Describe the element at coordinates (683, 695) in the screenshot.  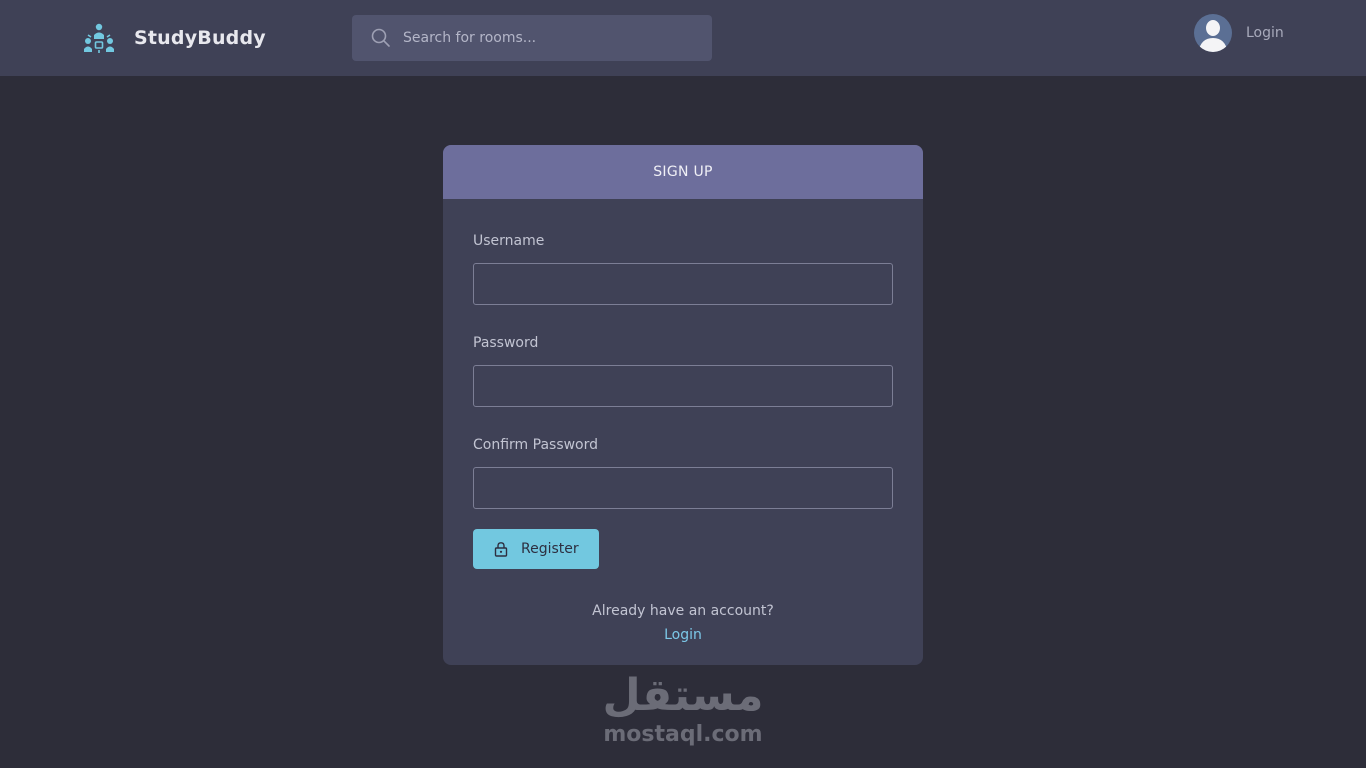
I see `watermark-arabic: مستقل` at that location.